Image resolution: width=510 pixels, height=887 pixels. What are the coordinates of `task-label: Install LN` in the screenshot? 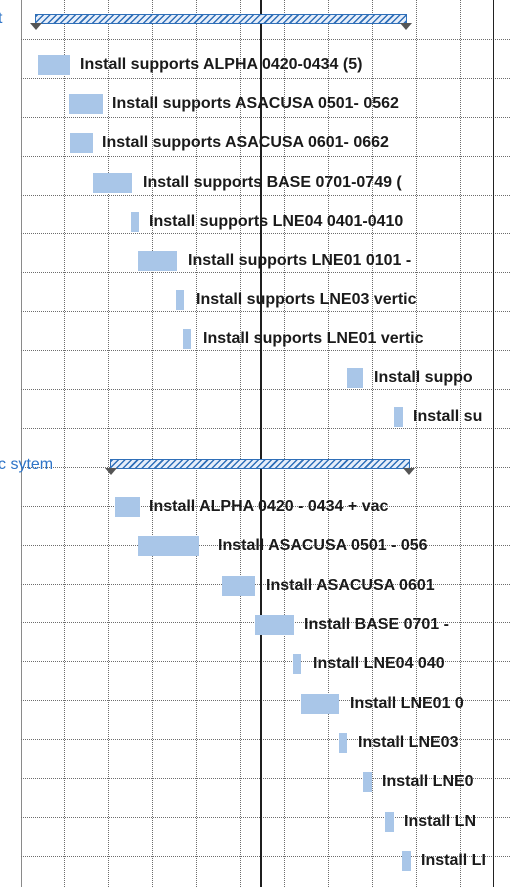 It's located at (440, 821).